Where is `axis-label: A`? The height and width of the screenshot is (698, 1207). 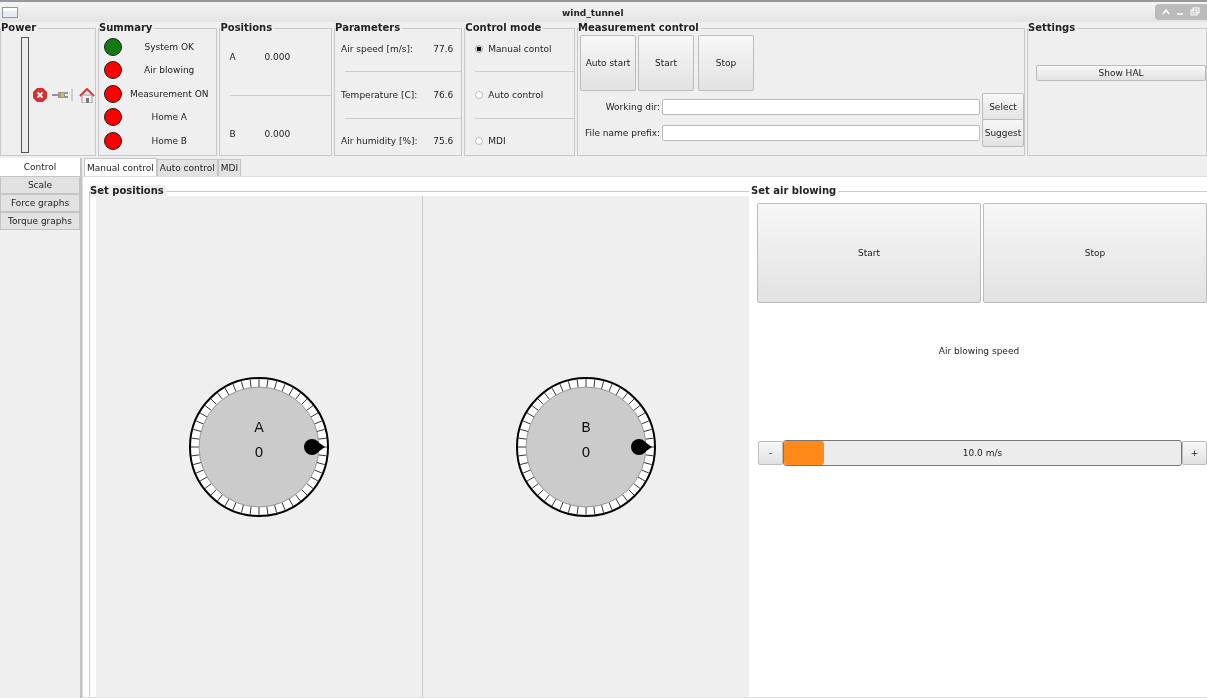
axis-label: A is located at coordinates (233, 56).